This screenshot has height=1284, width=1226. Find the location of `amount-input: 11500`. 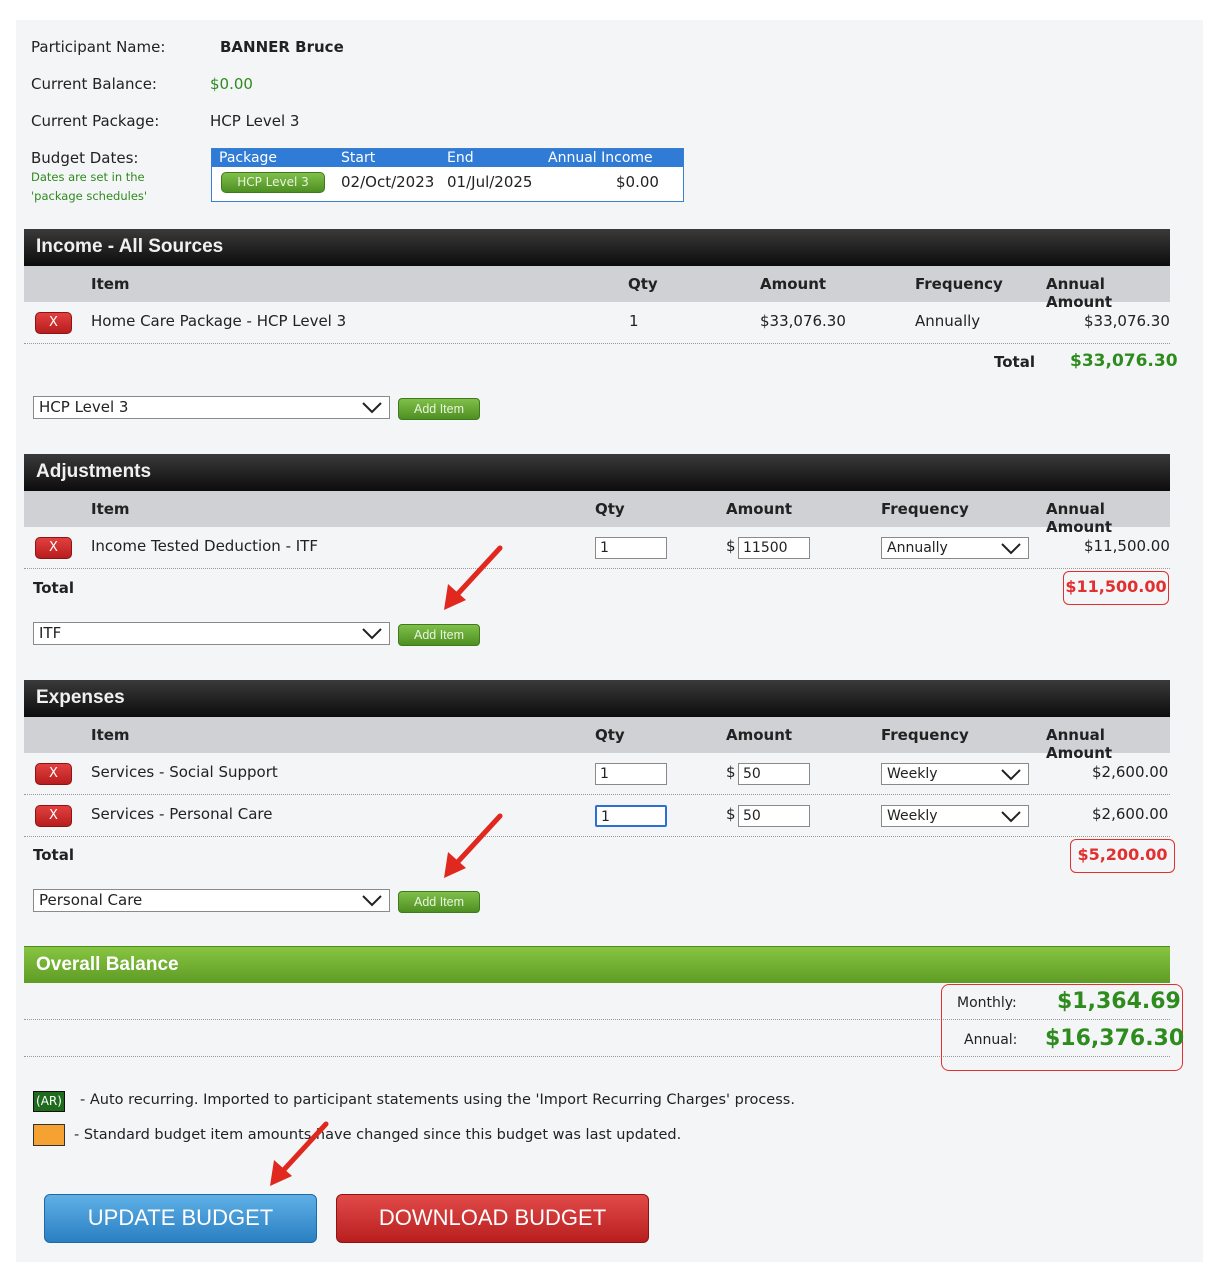

amount-input: 11500 is located at coordinates (774, 548).